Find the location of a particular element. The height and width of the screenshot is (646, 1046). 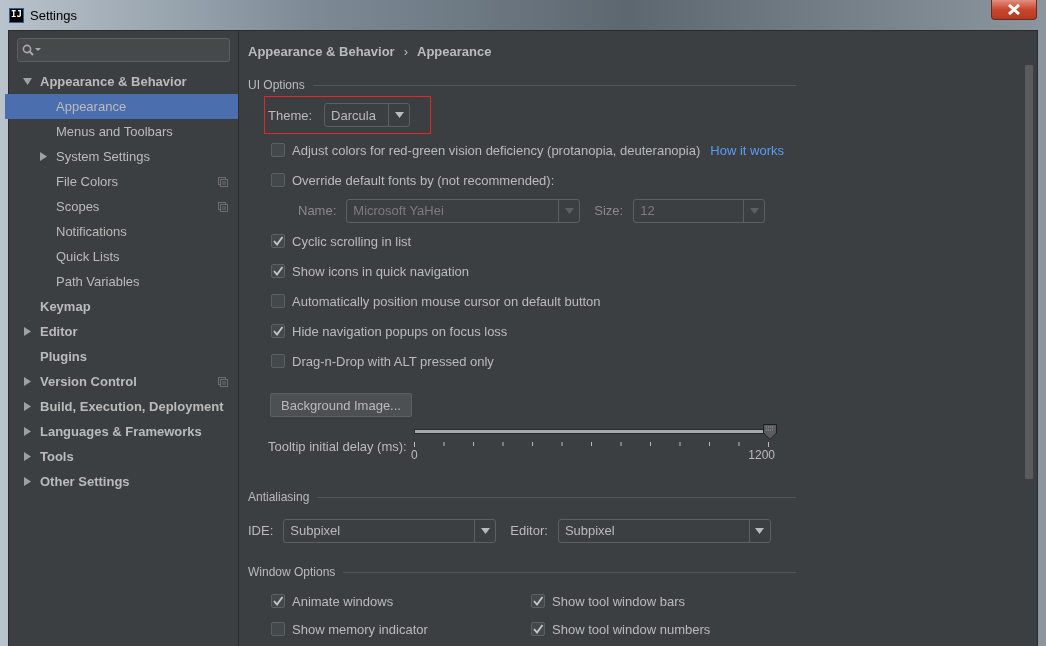

tree-item: Path Variables is located at coordinates (121, 281).